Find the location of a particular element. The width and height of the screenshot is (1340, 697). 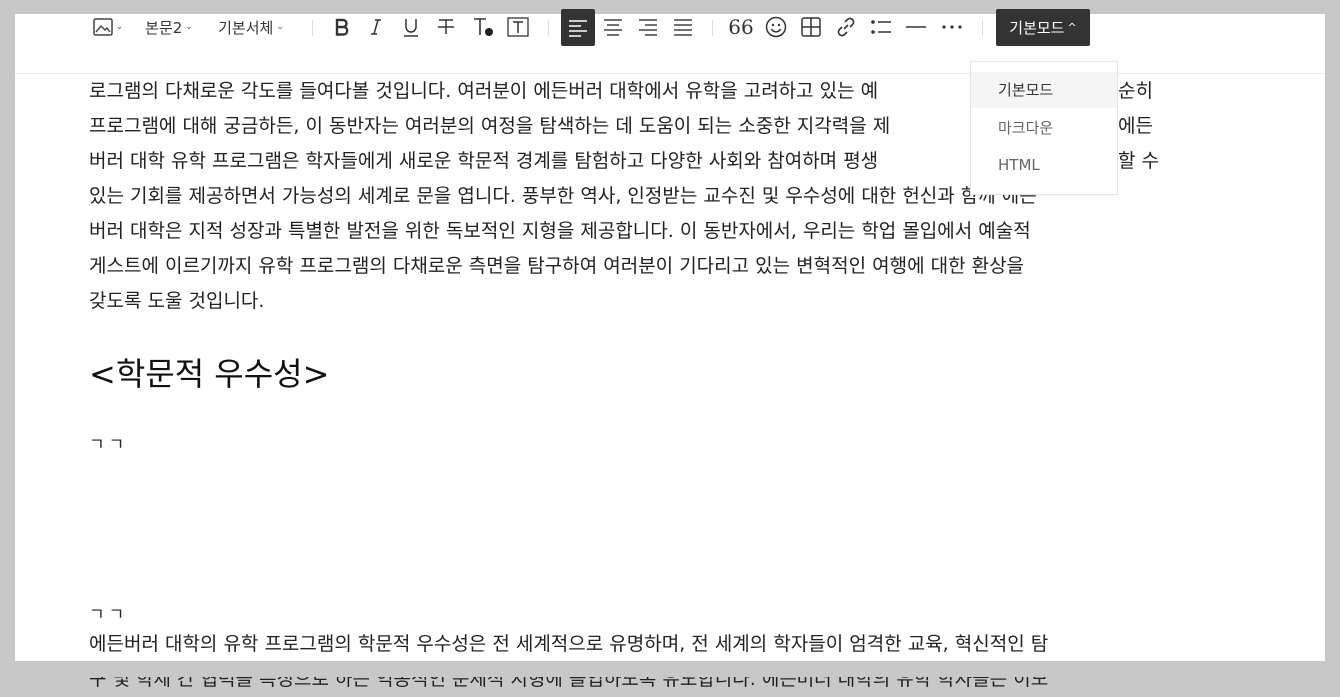

quote-button: 66 is located at coordinates (741, 27).